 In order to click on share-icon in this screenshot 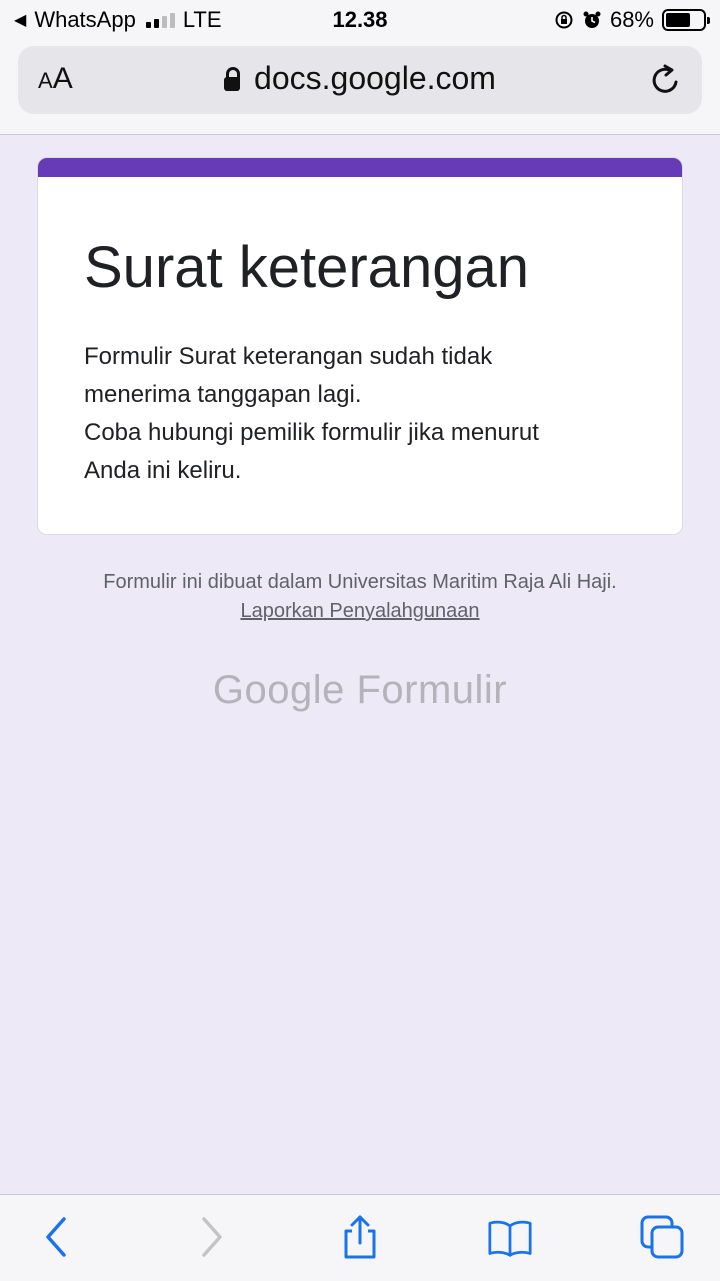, I will do `click(360, 1237)`.